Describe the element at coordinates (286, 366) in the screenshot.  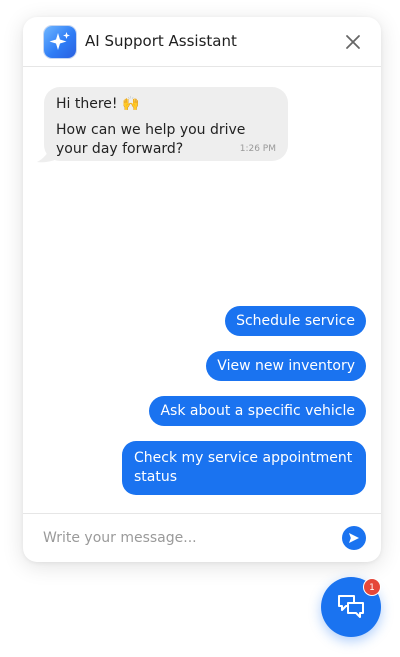
I see `quick-reply-view-inventory: View new inventory` at that location.